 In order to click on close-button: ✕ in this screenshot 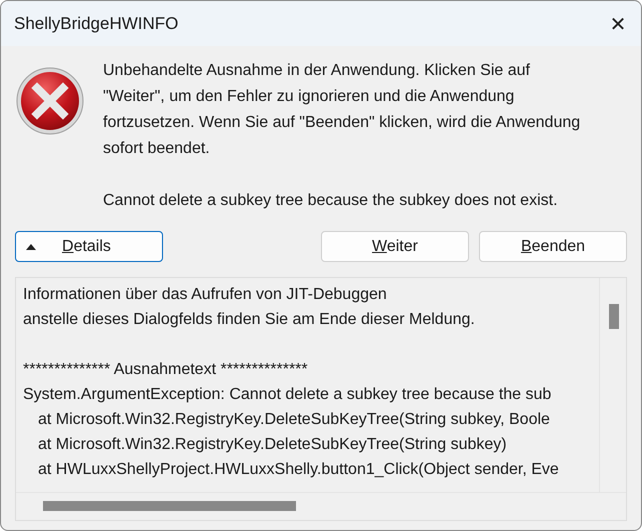, I will do `click(618, 23)`.